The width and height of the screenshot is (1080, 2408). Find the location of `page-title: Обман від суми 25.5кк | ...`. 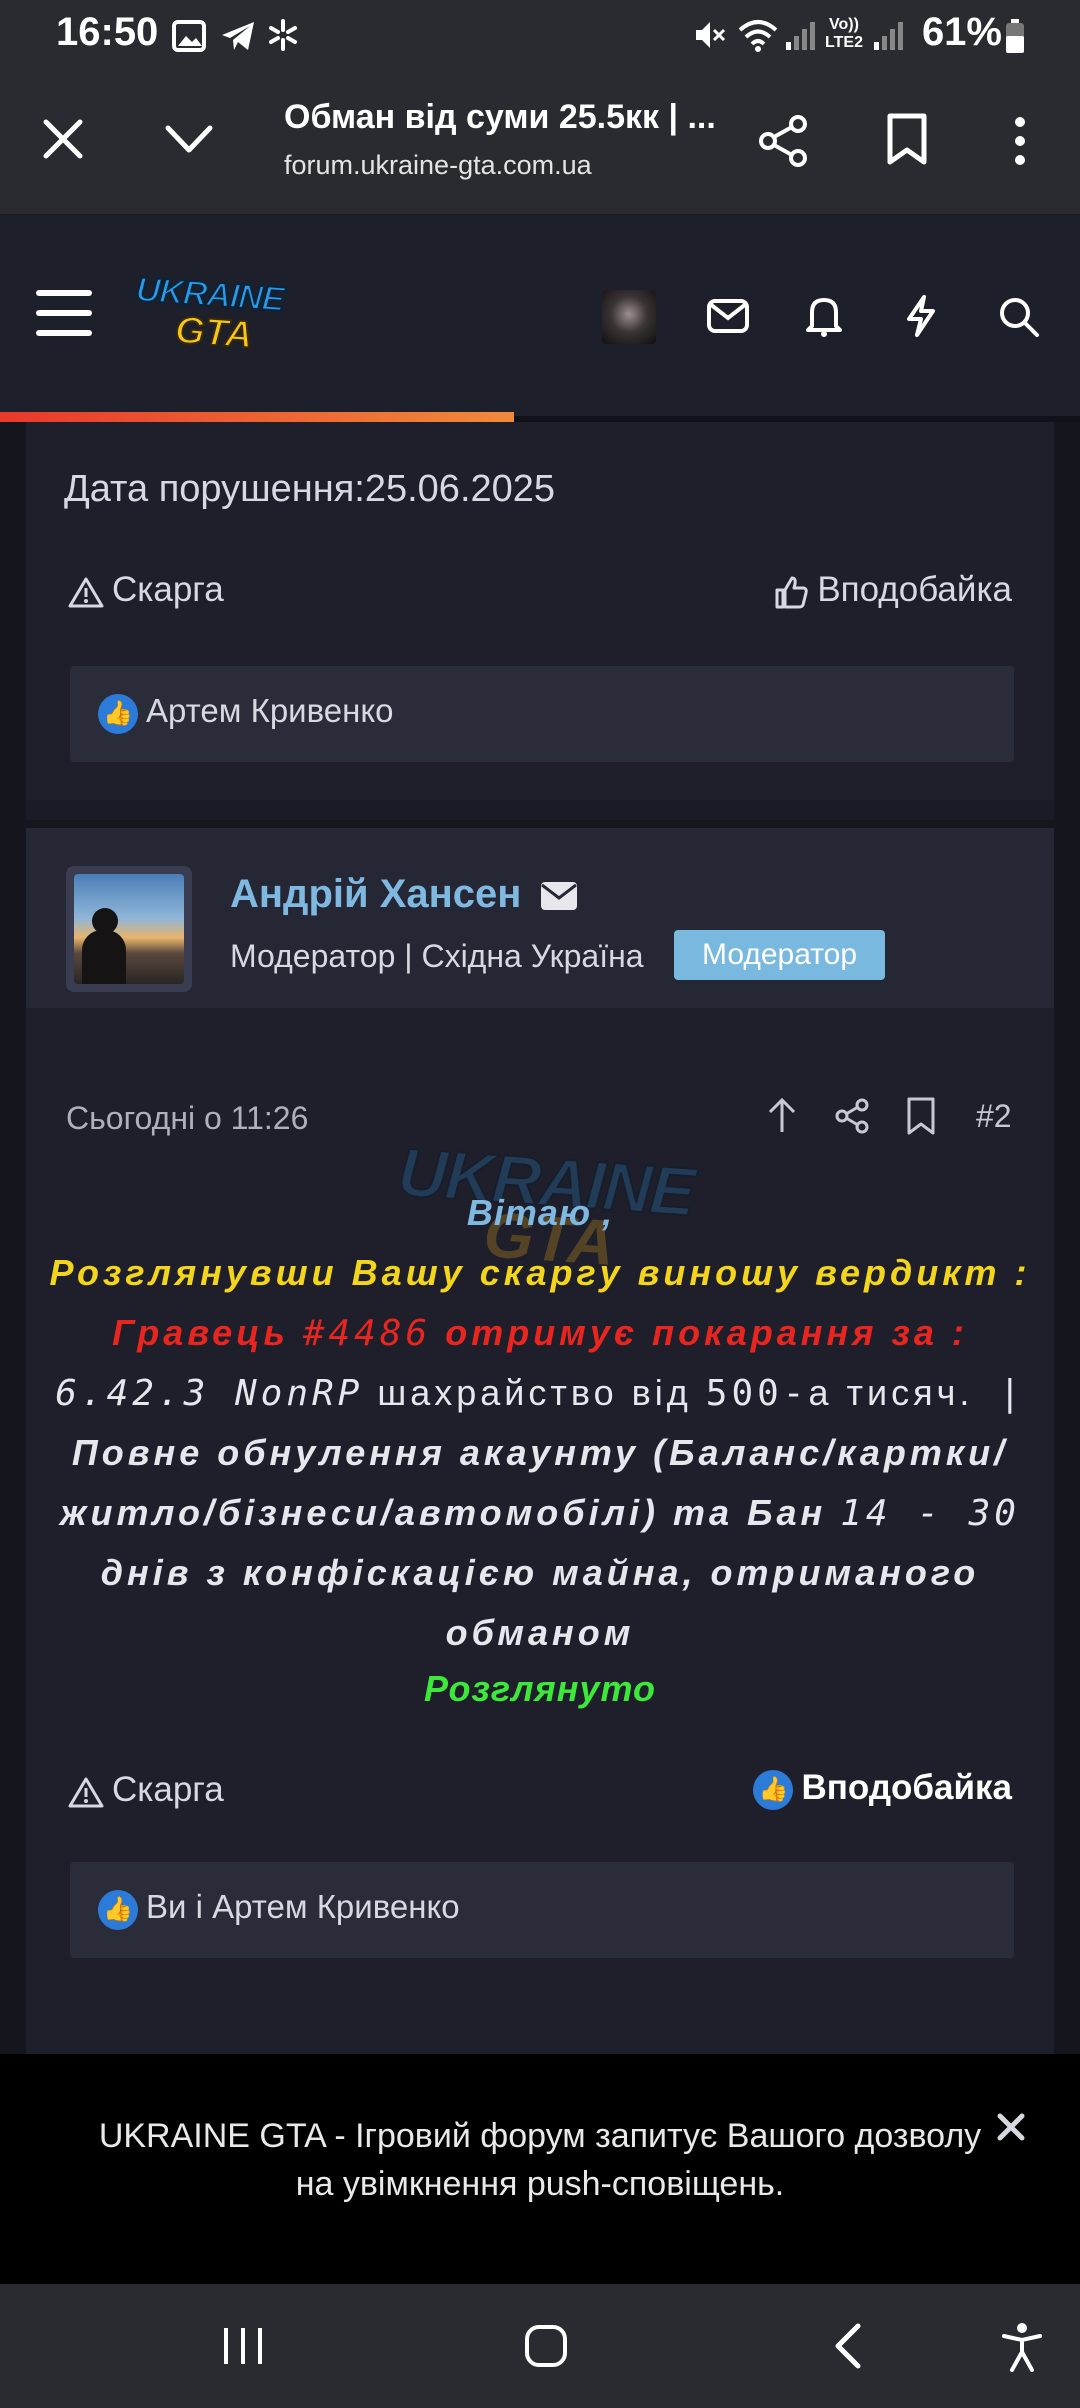

page-title: Обман від суми 25.5кк | ... is located at coordinates (499, 117).